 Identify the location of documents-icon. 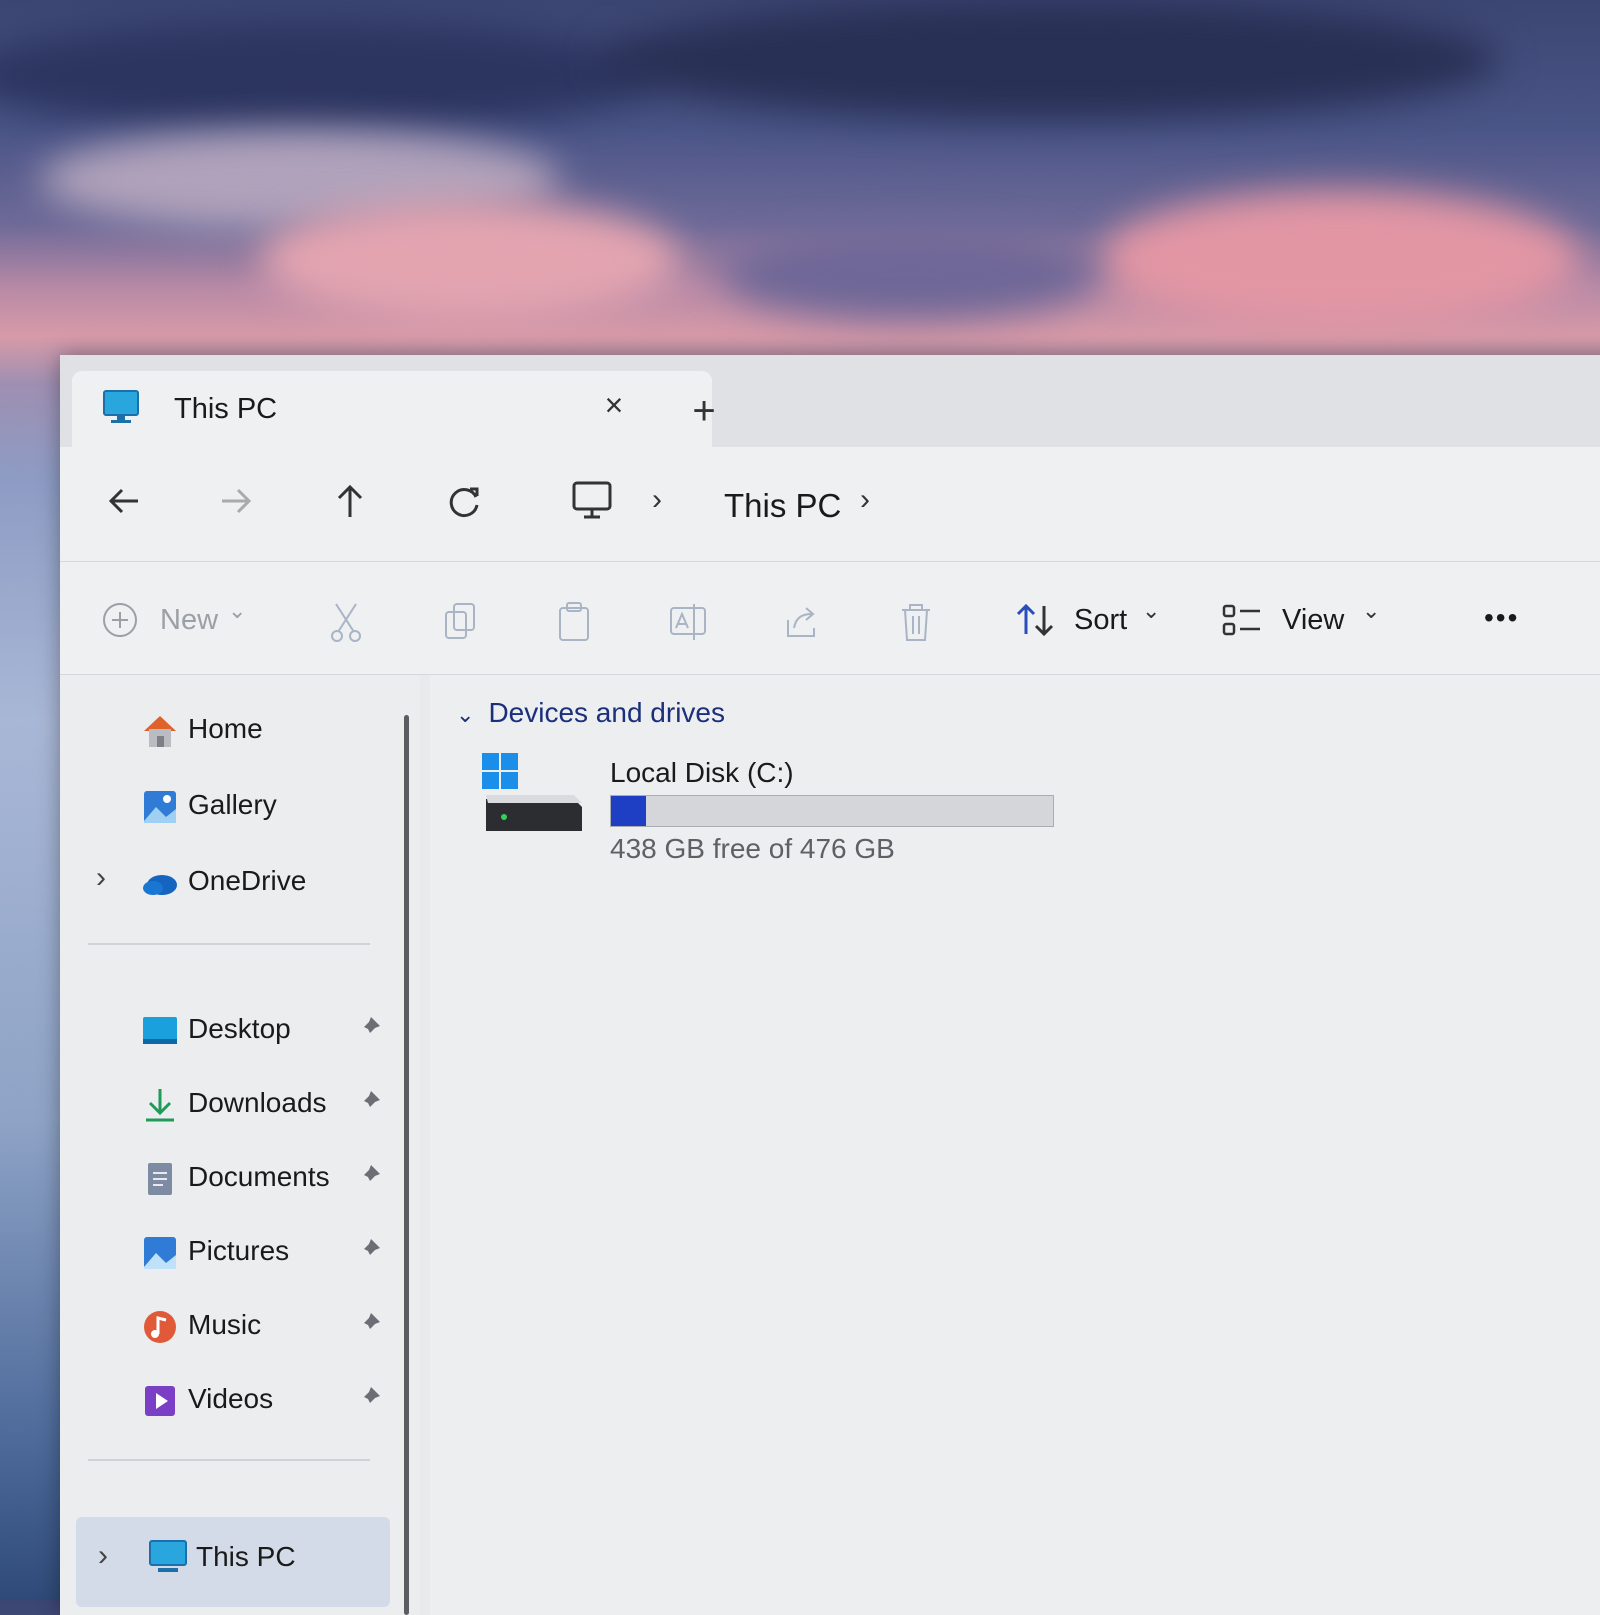
(160, 1179).